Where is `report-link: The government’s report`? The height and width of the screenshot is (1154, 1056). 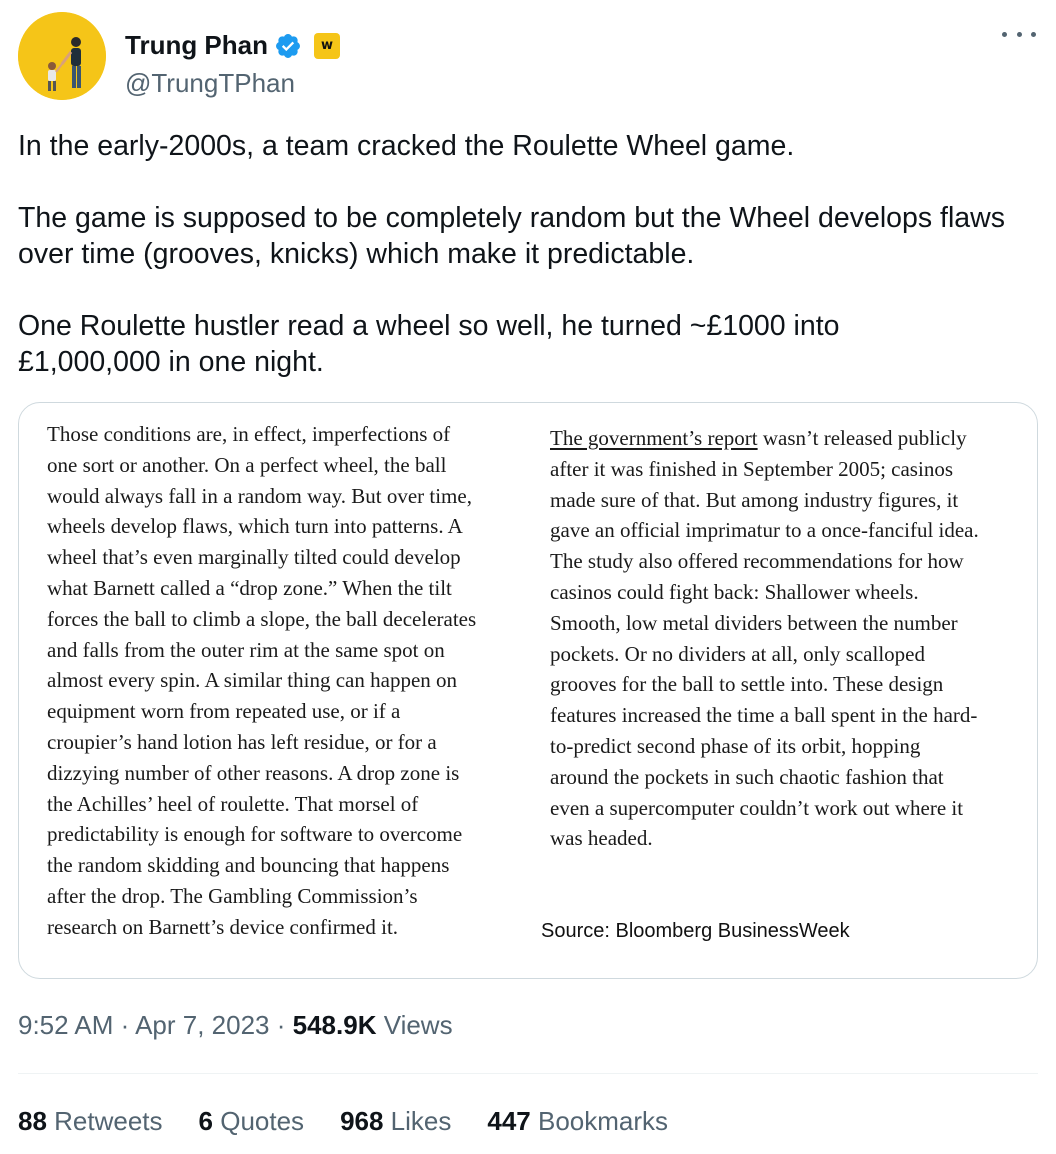 report-link: The government’s report is located at coordinates (654, 438).